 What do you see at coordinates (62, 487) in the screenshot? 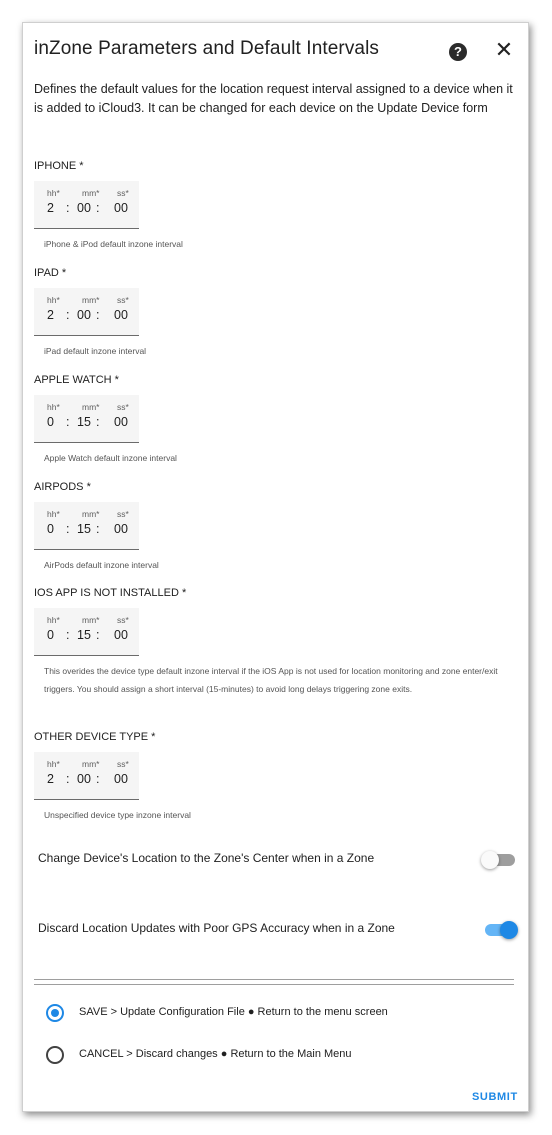
I see `field-label: AIRPODS *` at bounding box center [62, 487].